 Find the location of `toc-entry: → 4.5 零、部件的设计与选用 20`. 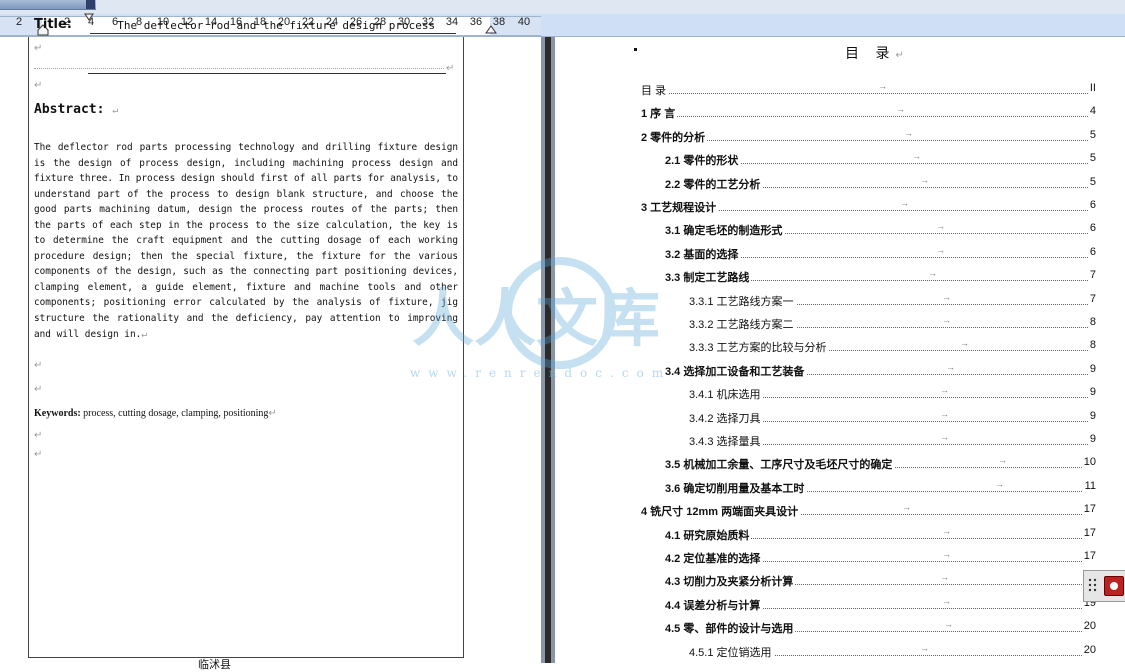

toc-entry: → 4.5 零、部件的设计与选用 20 is located at coordinates (880, 628).